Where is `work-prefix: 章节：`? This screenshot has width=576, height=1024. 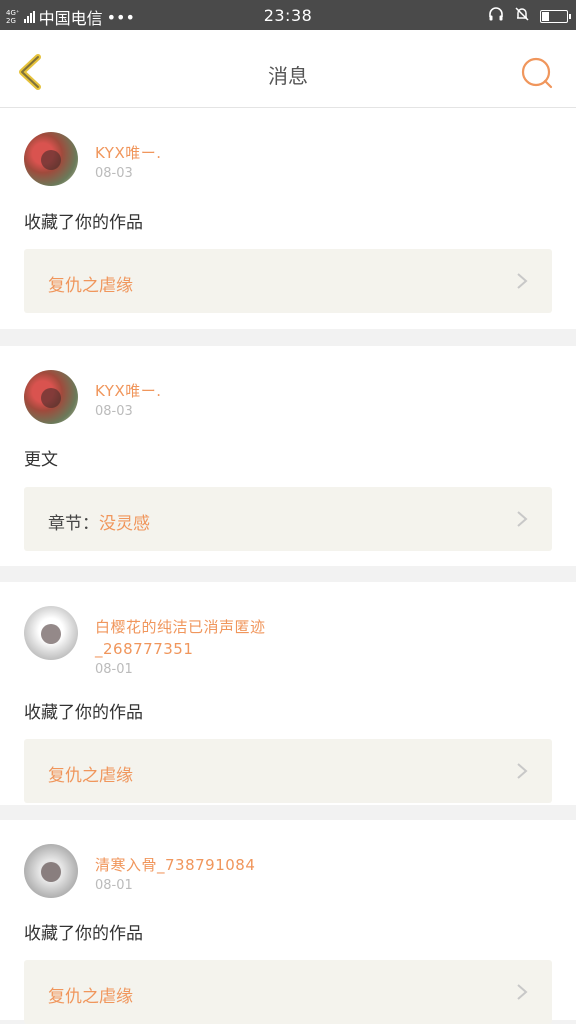
work-prefix: 章节： is located at coordinates (73, 524).